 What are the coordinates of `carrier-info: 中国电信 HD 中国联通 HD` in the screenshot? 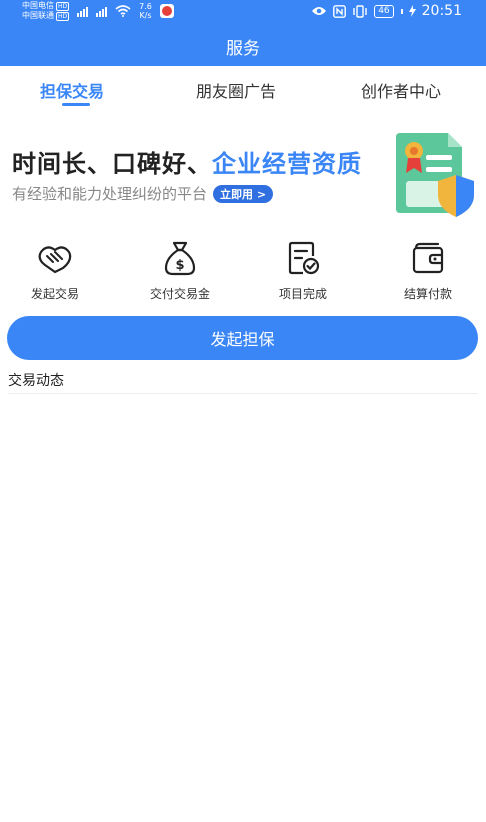 It's located at (46, 11).